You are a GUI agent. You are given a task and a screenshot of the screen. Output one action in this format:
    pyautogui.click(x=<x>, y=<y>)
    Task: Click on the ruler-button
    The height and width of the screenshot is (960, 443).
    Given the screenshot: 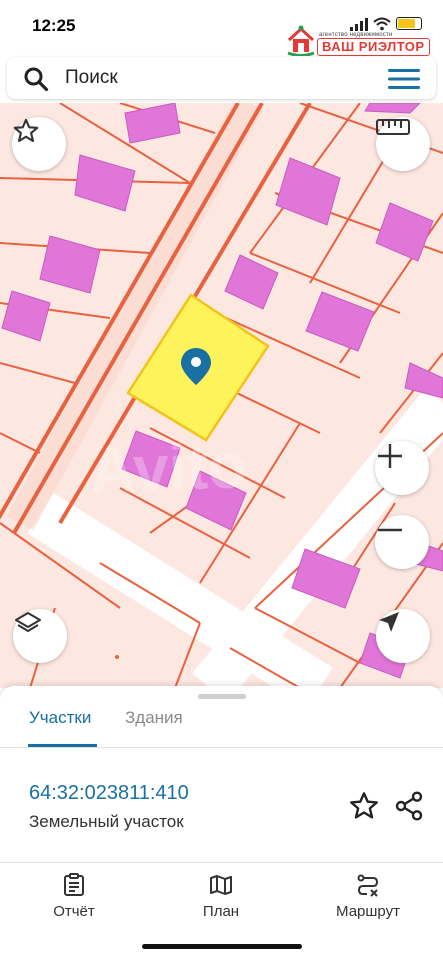 What is the action you would take?
    pyautogui.click(x=403, y=144)
    